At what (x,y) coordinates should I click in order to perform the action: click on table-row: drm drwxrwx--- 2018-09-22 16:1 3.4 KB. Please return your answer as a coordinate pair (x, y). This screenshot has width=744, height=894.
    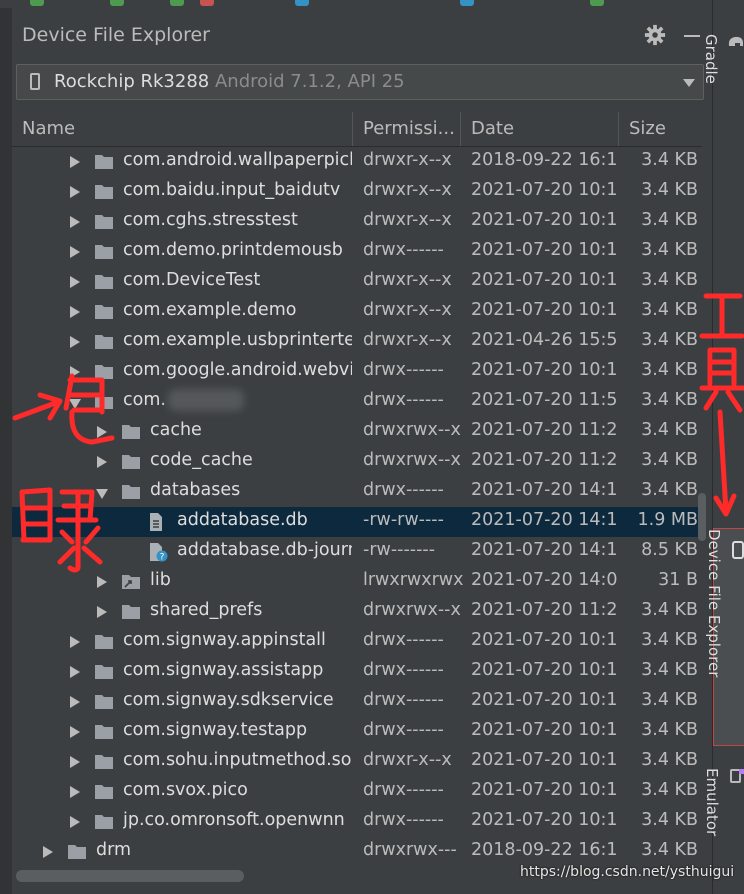
    Looking at the image, I should click on (357, 852).